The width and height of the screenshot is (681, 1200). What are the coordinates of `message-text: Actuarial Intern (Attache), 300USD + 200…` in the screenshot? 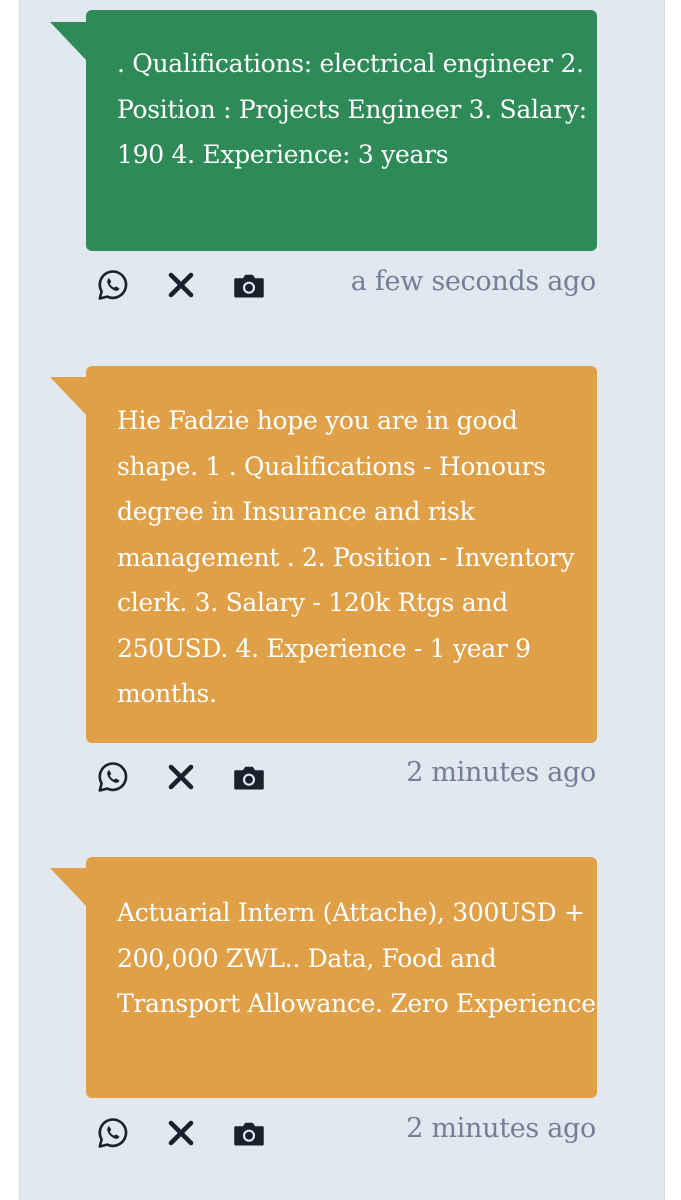 It's located at (356, 958).